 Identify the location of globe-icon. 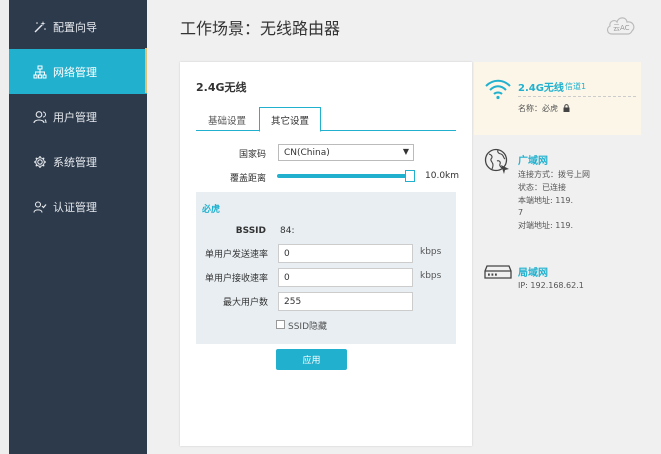
(496, 161).